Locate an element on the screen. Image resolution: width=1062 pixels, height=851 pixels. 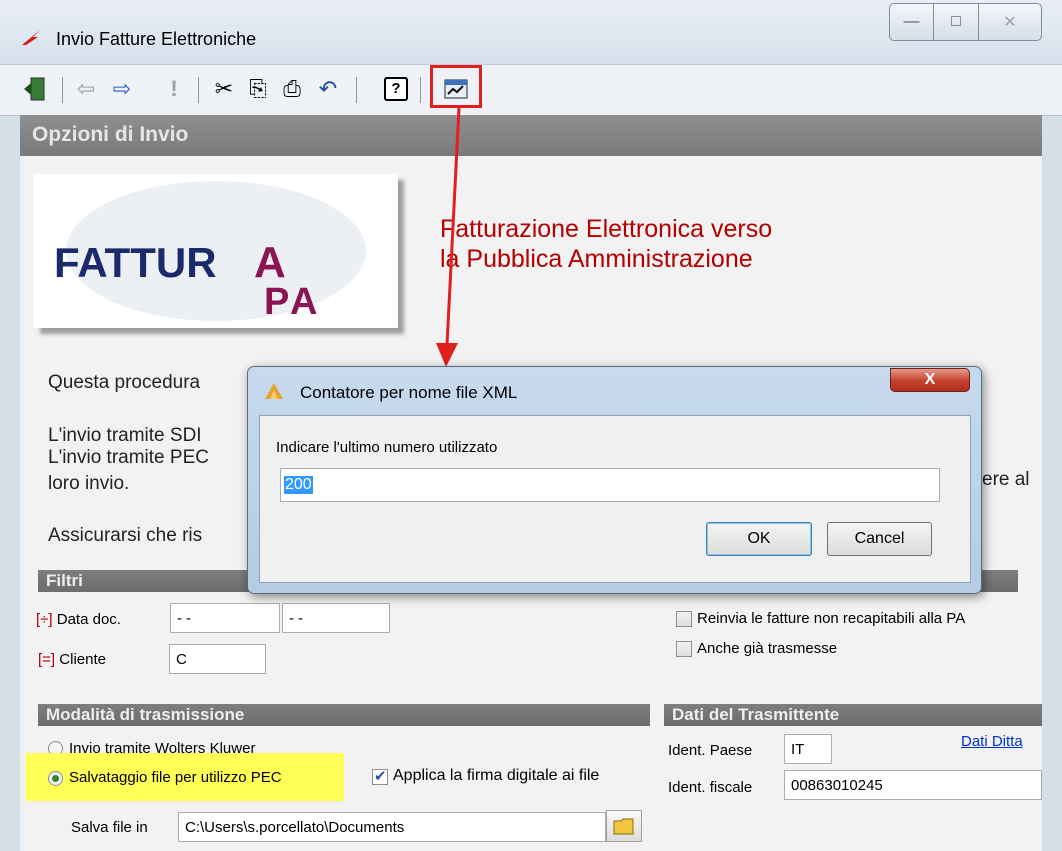
date-from-input: - - is located at coordinates (225, 618).